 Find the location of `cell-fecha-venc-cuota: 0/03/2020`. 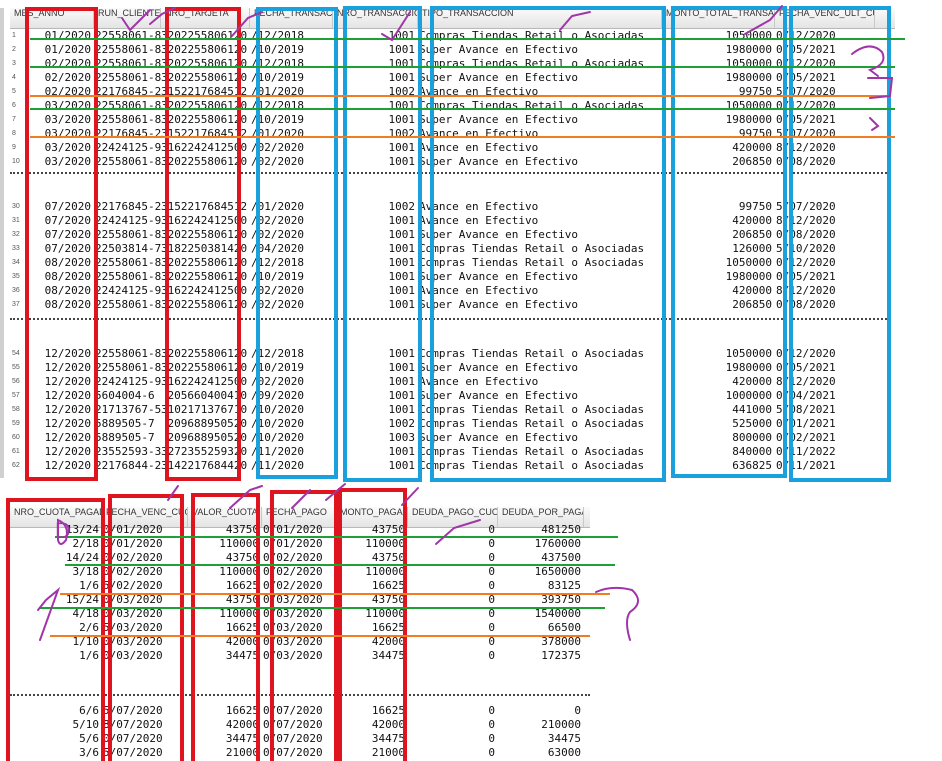

cell-fecha-venc-cuota: 0/03/2020 is located at coordinates (145, 600).